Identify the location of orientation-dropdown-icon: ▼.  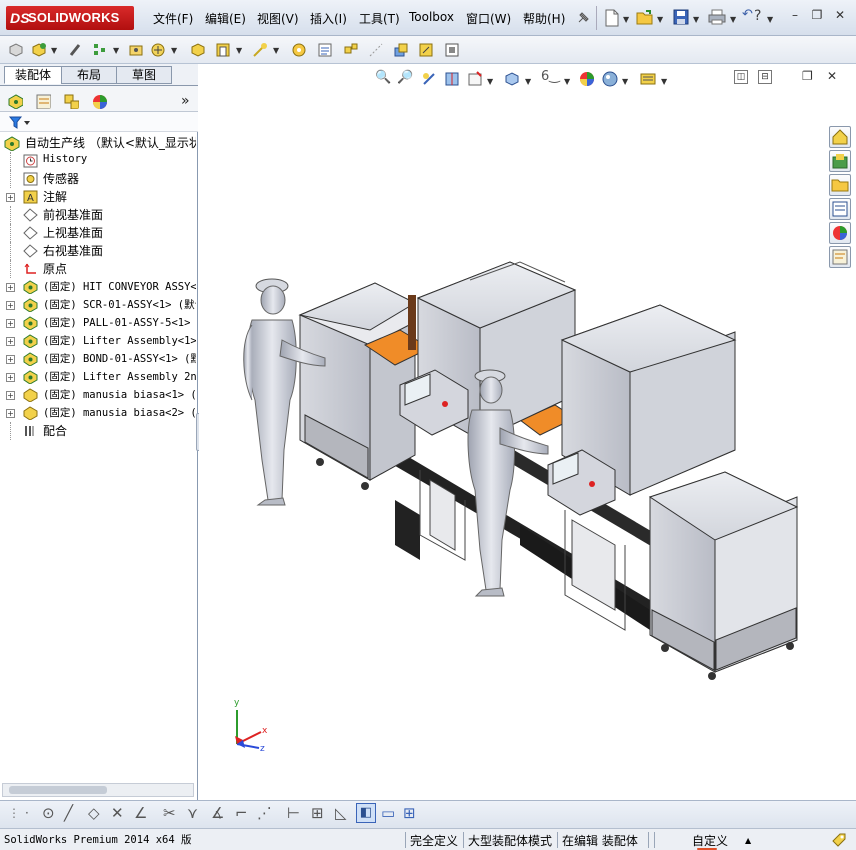
(528, 81).